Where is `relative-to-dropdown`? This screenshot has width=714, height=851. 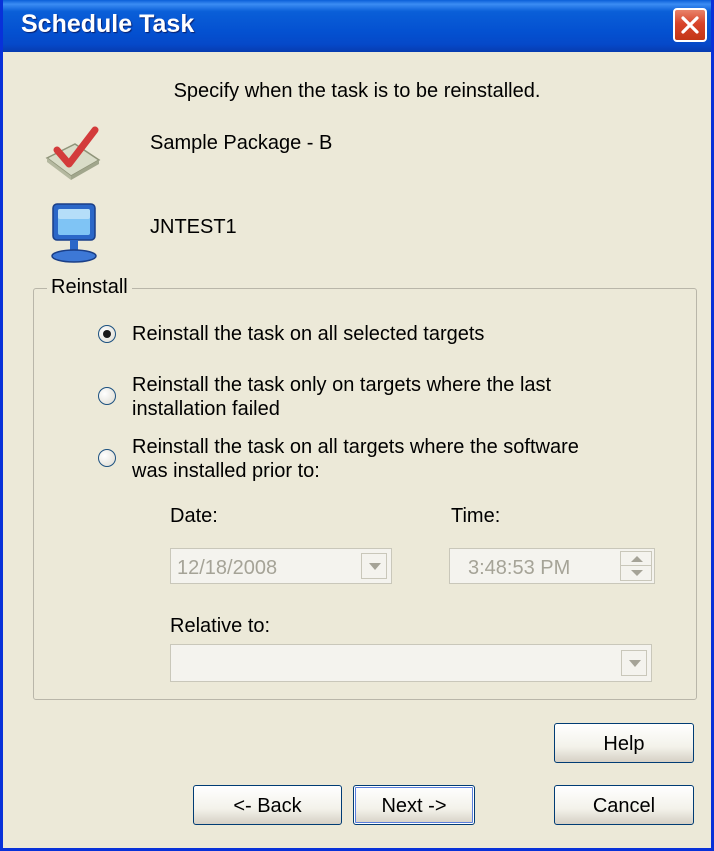 relative-to-dropdown is located at coordinates (411, 663).